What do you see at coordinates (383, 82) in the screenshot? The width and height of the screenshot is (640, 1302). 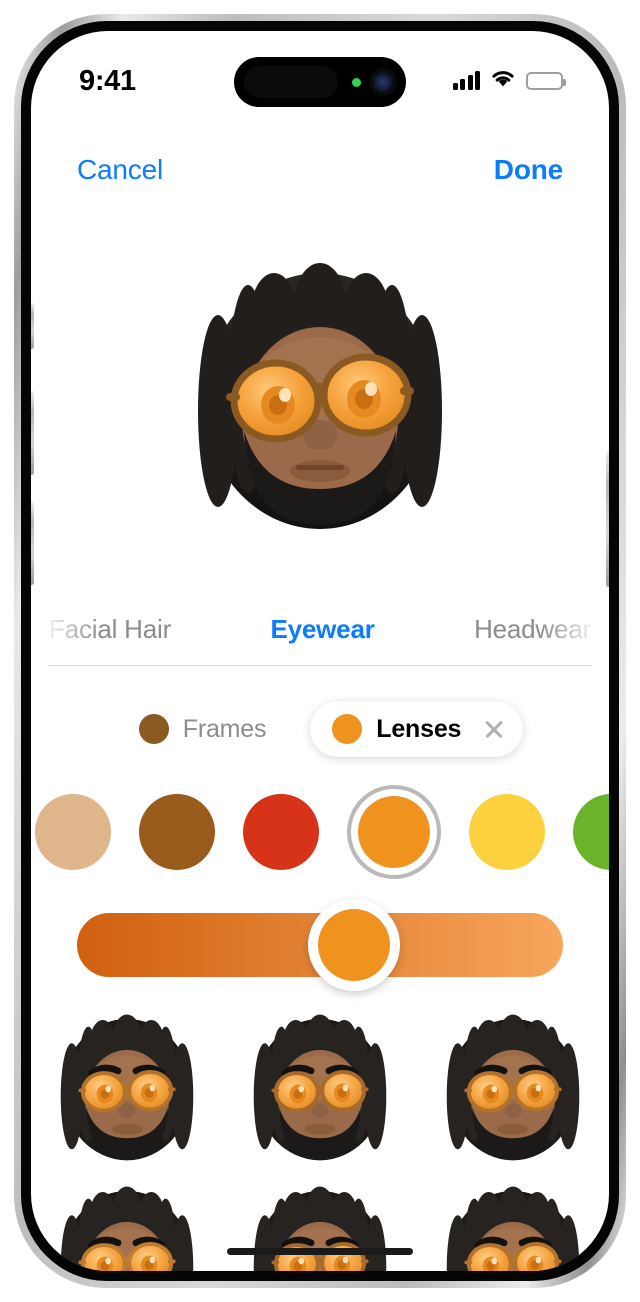 I see `front-camera-icon` at bounding box center [383, 82].